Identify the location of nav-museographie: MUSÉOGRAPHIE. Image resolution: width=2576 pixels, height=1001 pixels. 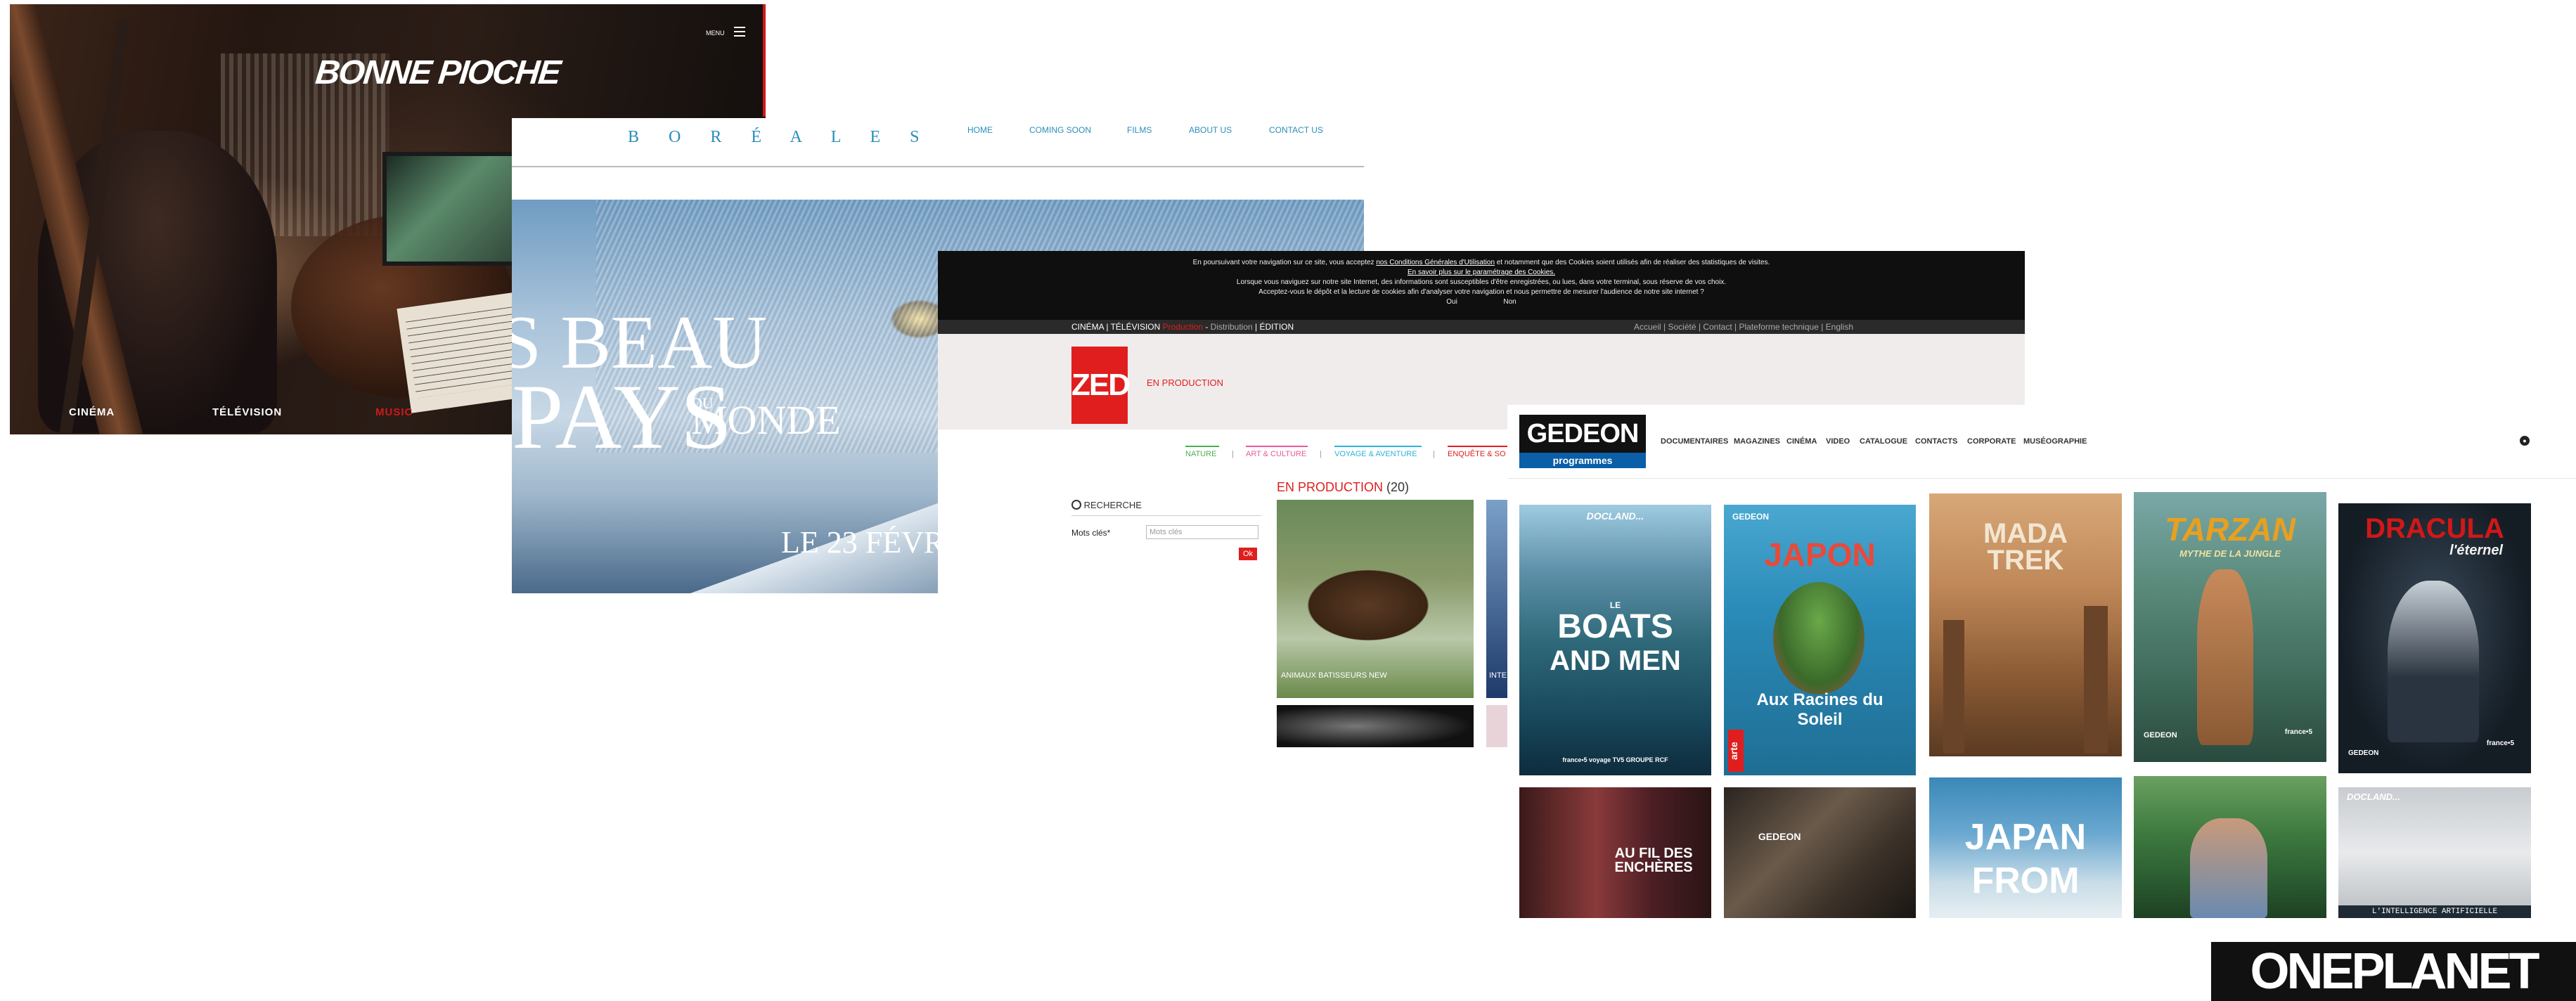
(2055, 441).